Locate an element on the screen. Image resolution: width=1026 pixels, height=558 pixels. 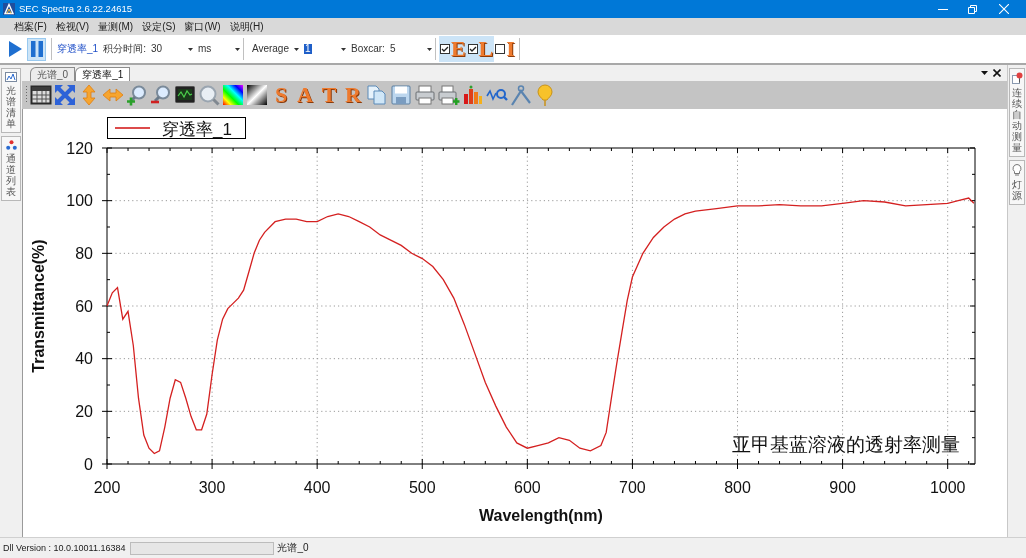
gradient-square-icon is located at coordinates (257, 95).